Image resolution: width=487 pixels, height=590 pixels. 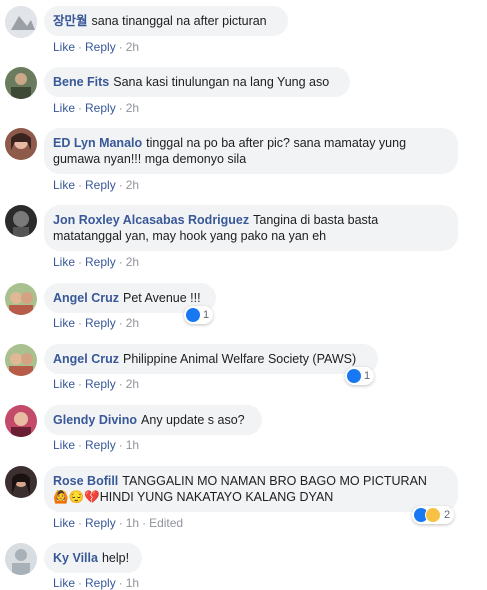 I want to click on comment-author: Glendy Divino, so click(x=95, y=420).